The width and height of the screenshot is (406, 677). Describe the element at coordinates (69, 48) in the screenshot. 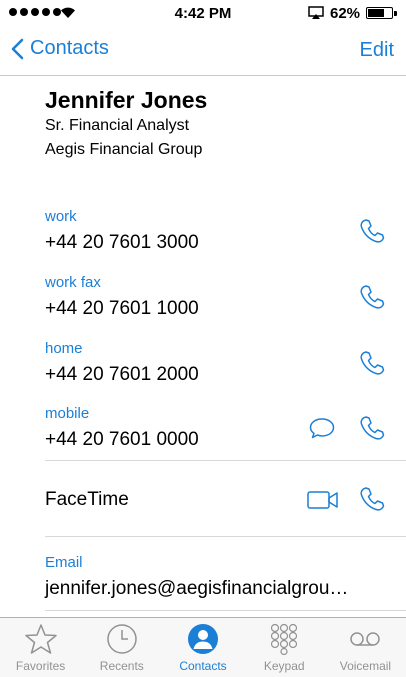

I see `back-button-label: Contacts` at that location.